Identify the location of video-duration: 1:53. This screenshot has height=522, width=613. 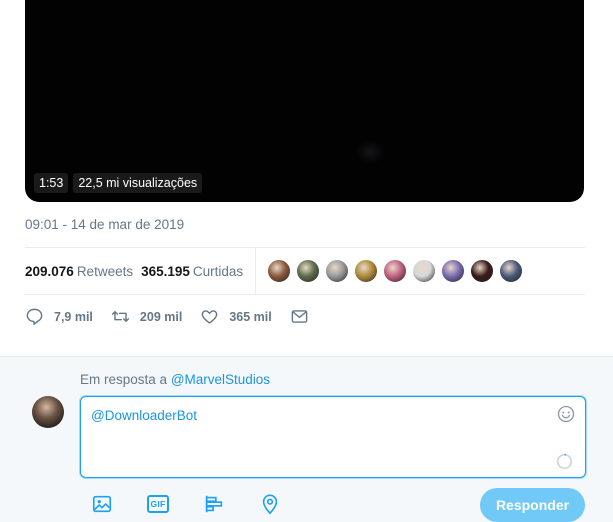
(51, 183).